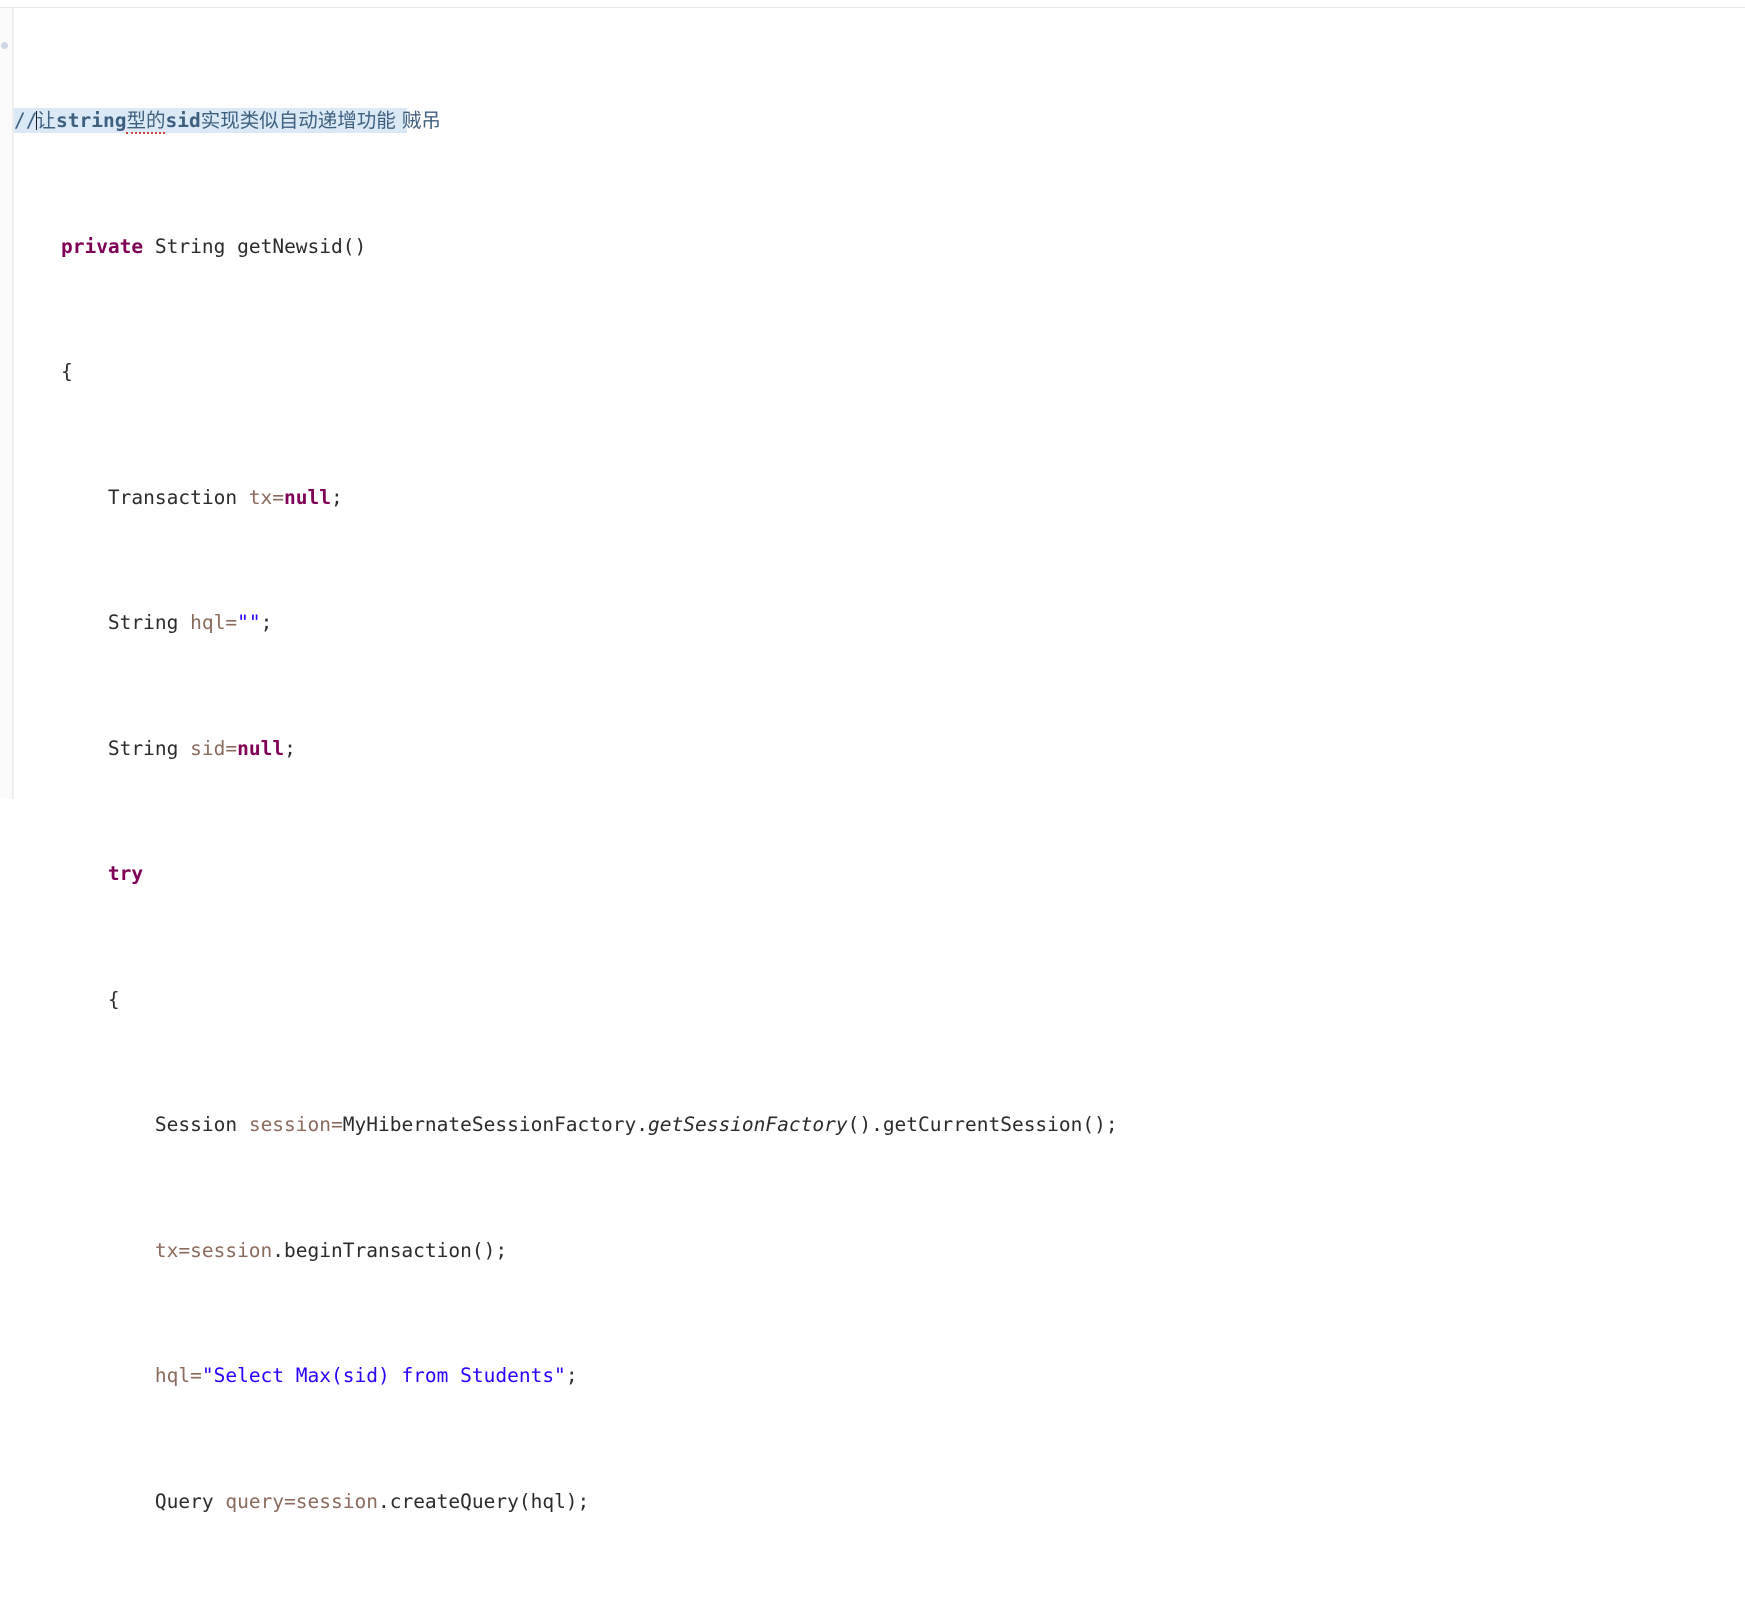 This screenshot has height=1598, width=1745. What do you see at coordinates (879, 371) in the screenshot?
I see `code-line-3: {` at bounding box center [879, 371].